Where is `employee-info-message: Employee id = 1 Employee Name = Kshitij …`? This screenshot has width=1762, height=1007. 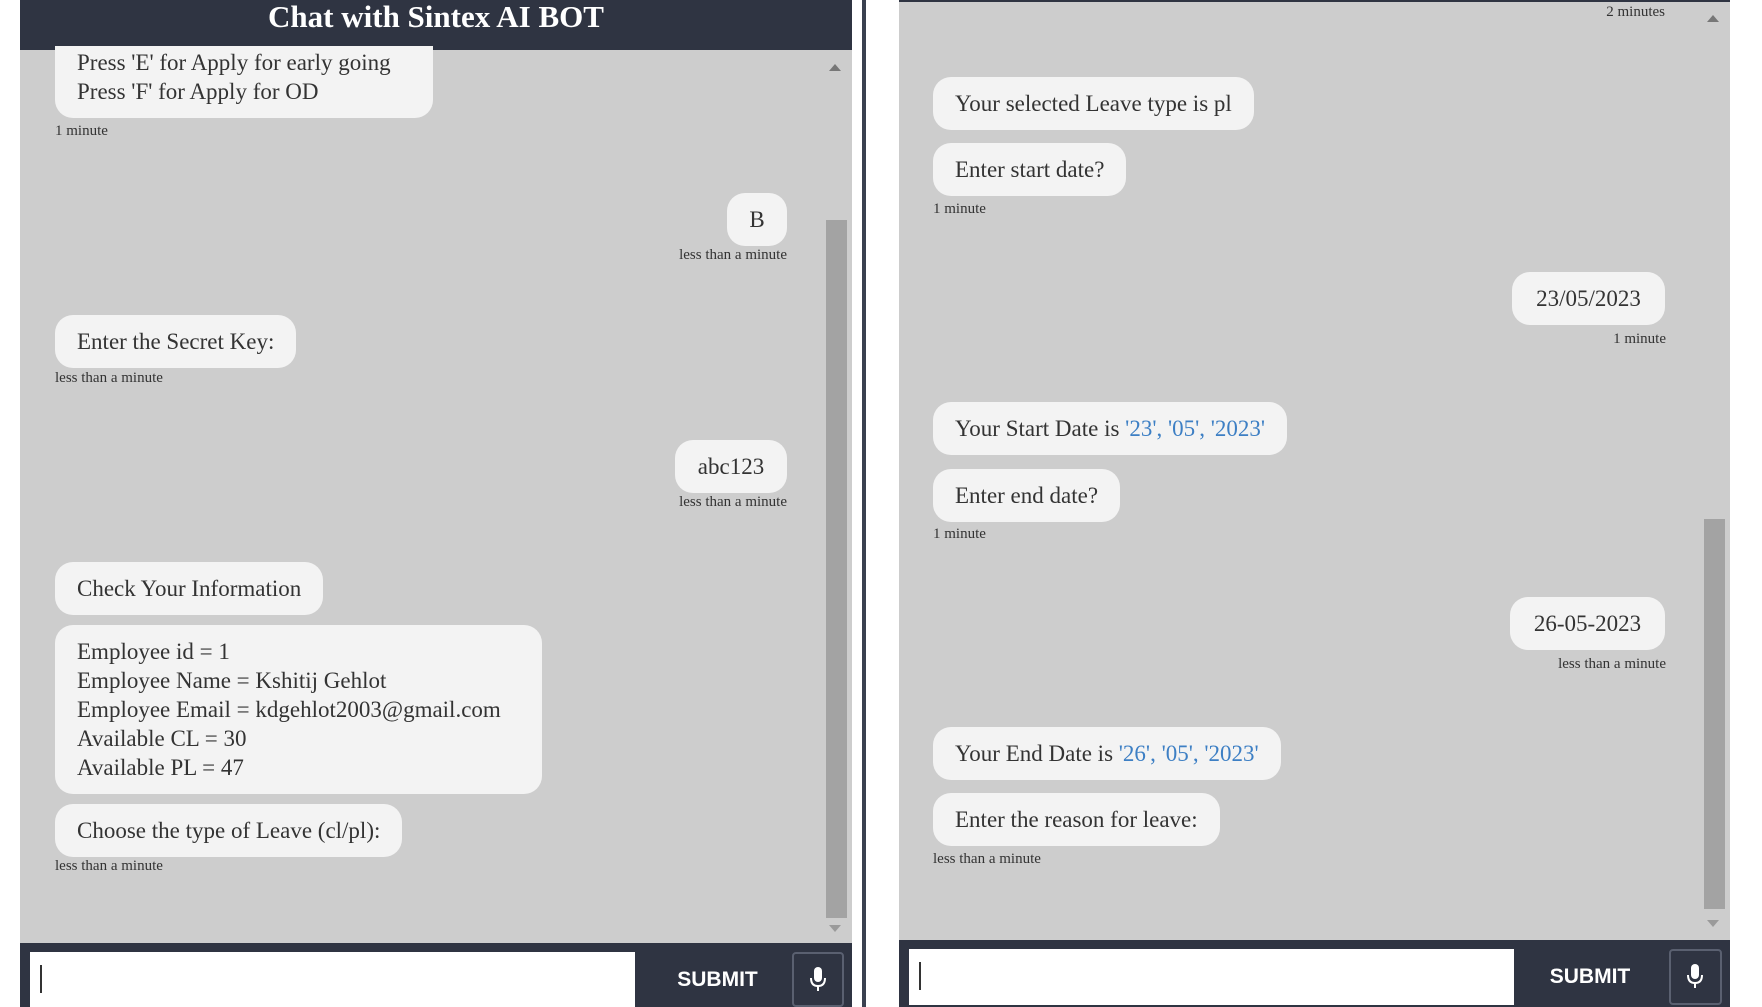 employee-info-message: Employee id = 1 Employee Name = Kshitij … is located at coordinates (298, 709).